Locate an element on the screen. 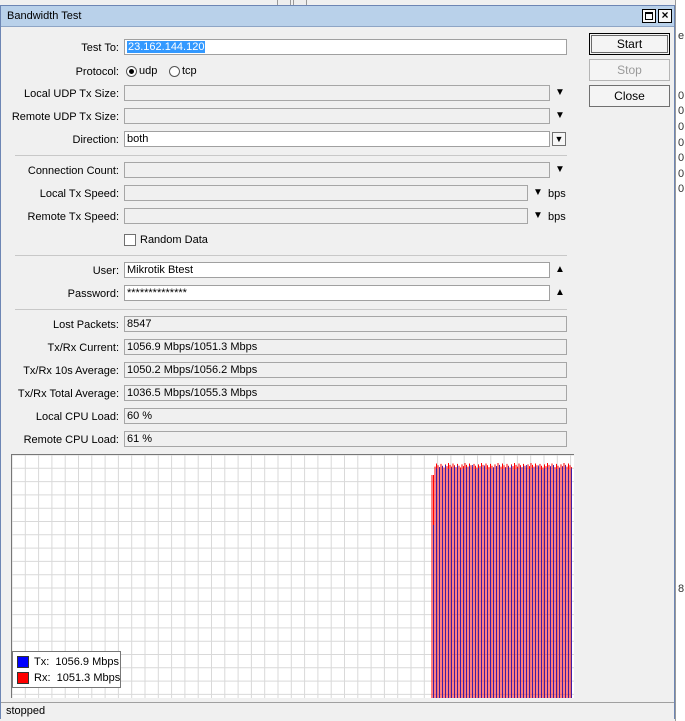 This screenshot has width=685, height=721. password-input: ************** is located at coordinates (337, 293).